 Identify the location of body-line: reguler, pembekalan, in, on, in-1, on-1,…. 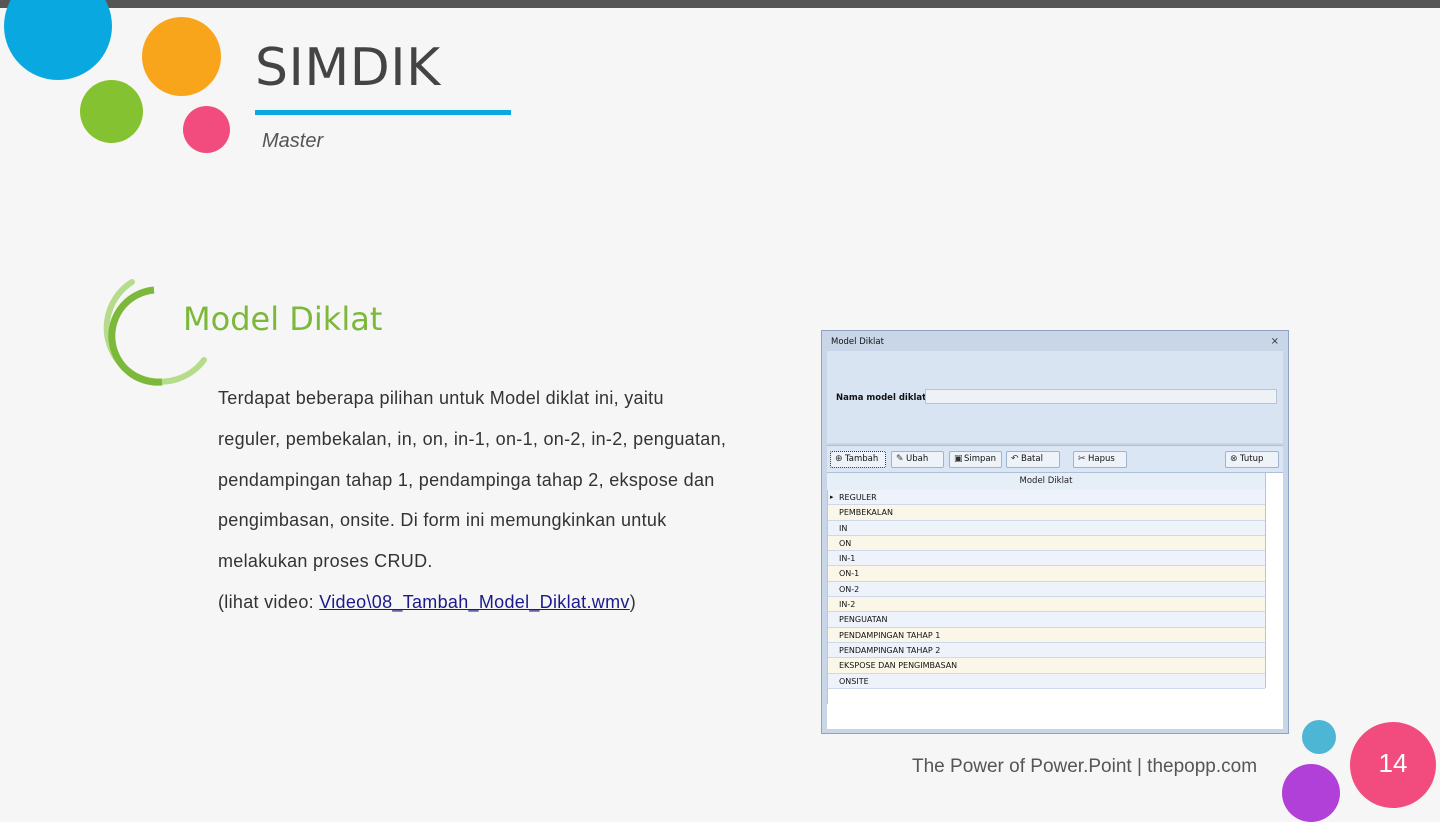
(472, 438).